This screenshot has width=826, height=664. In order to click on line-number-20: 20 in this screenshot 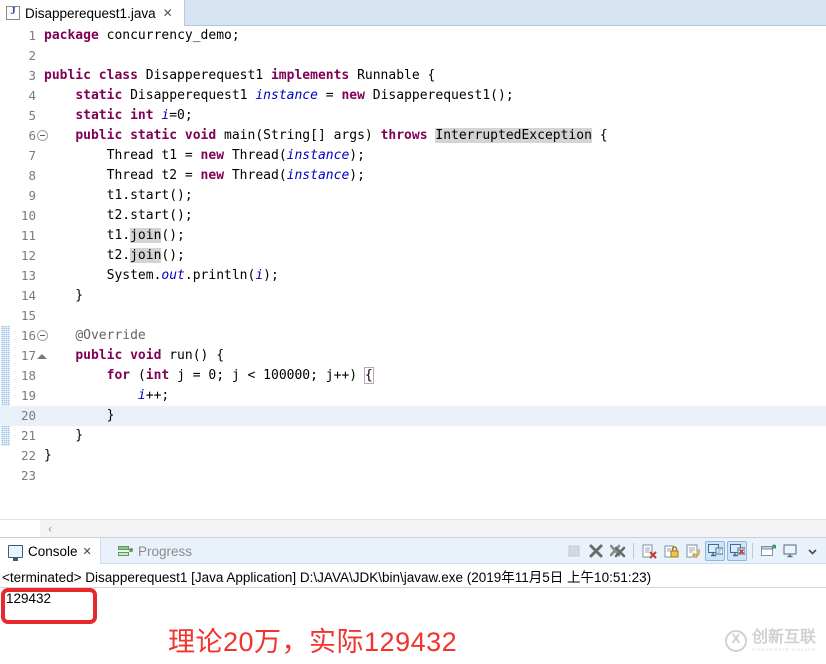, I will do `click(28, 415)`.